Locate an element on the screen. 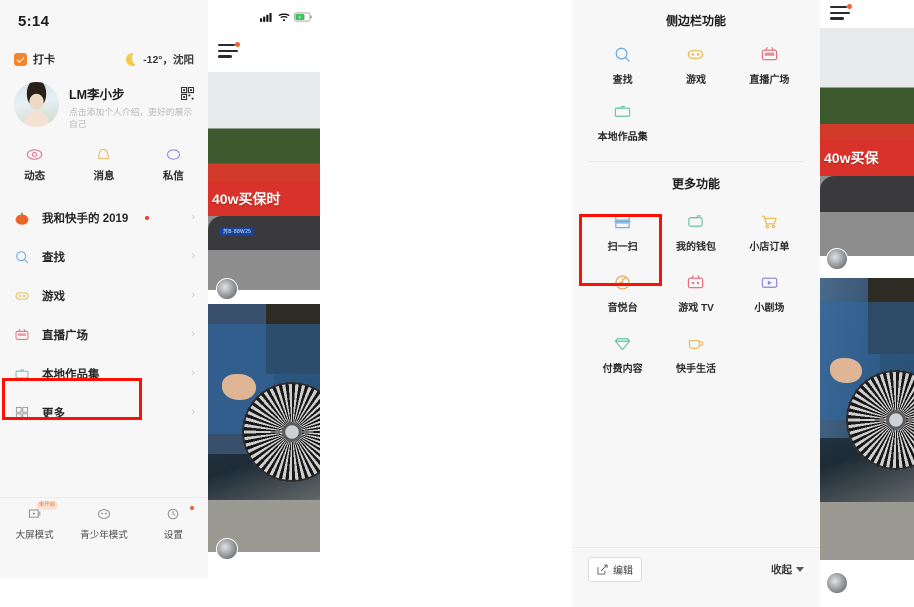 Image resolution: width=914 pixels, height=607 pixels. shopping-cart-icon is located at coordinates (769, 222).